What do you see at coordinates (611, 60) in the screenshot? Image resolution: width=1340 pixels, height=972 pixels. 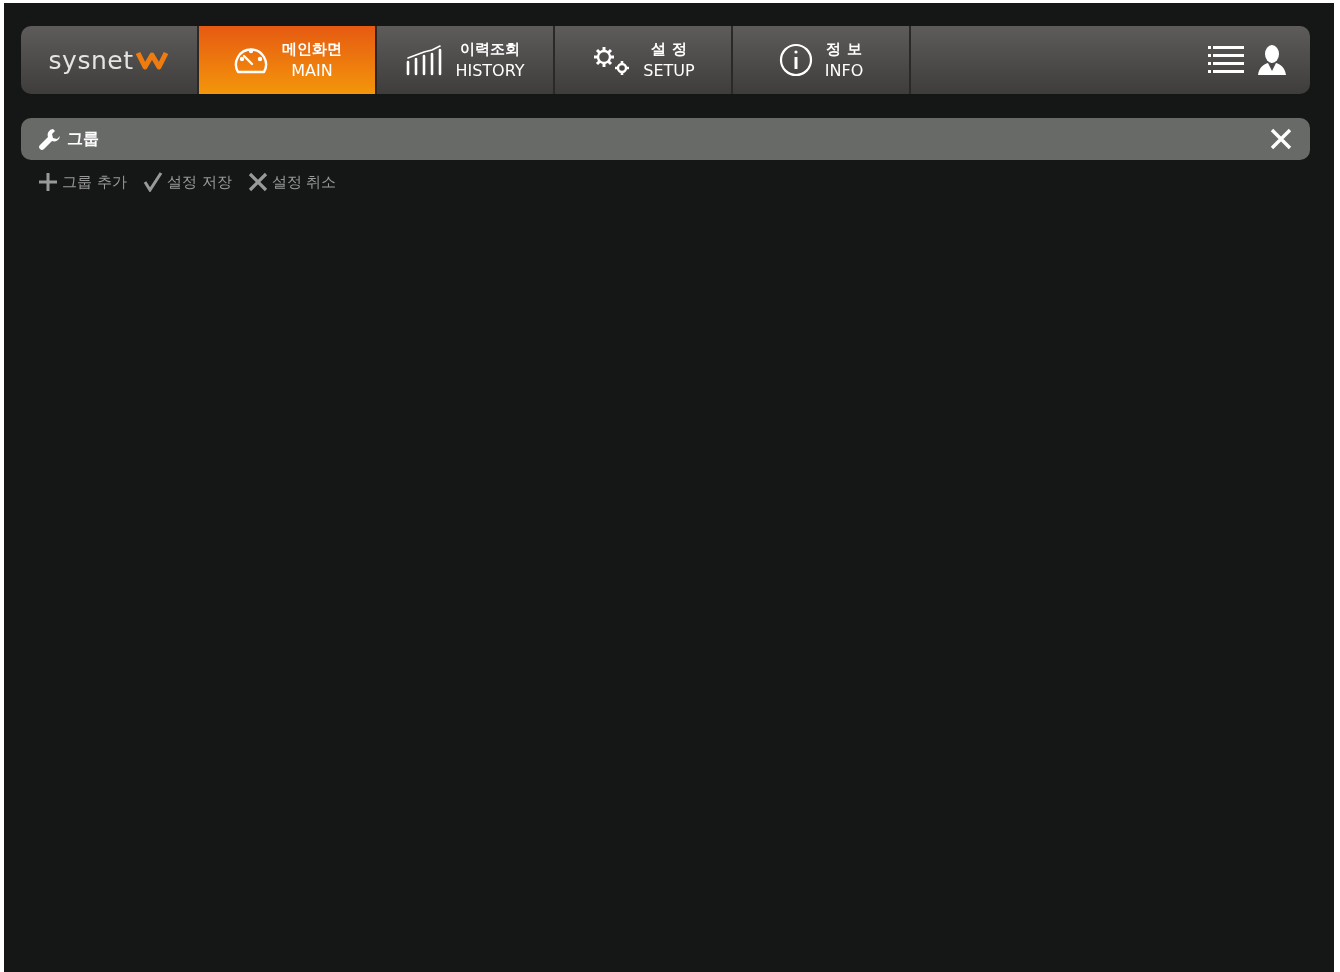 I see `gears-icon` at bounding box center [611, 60].